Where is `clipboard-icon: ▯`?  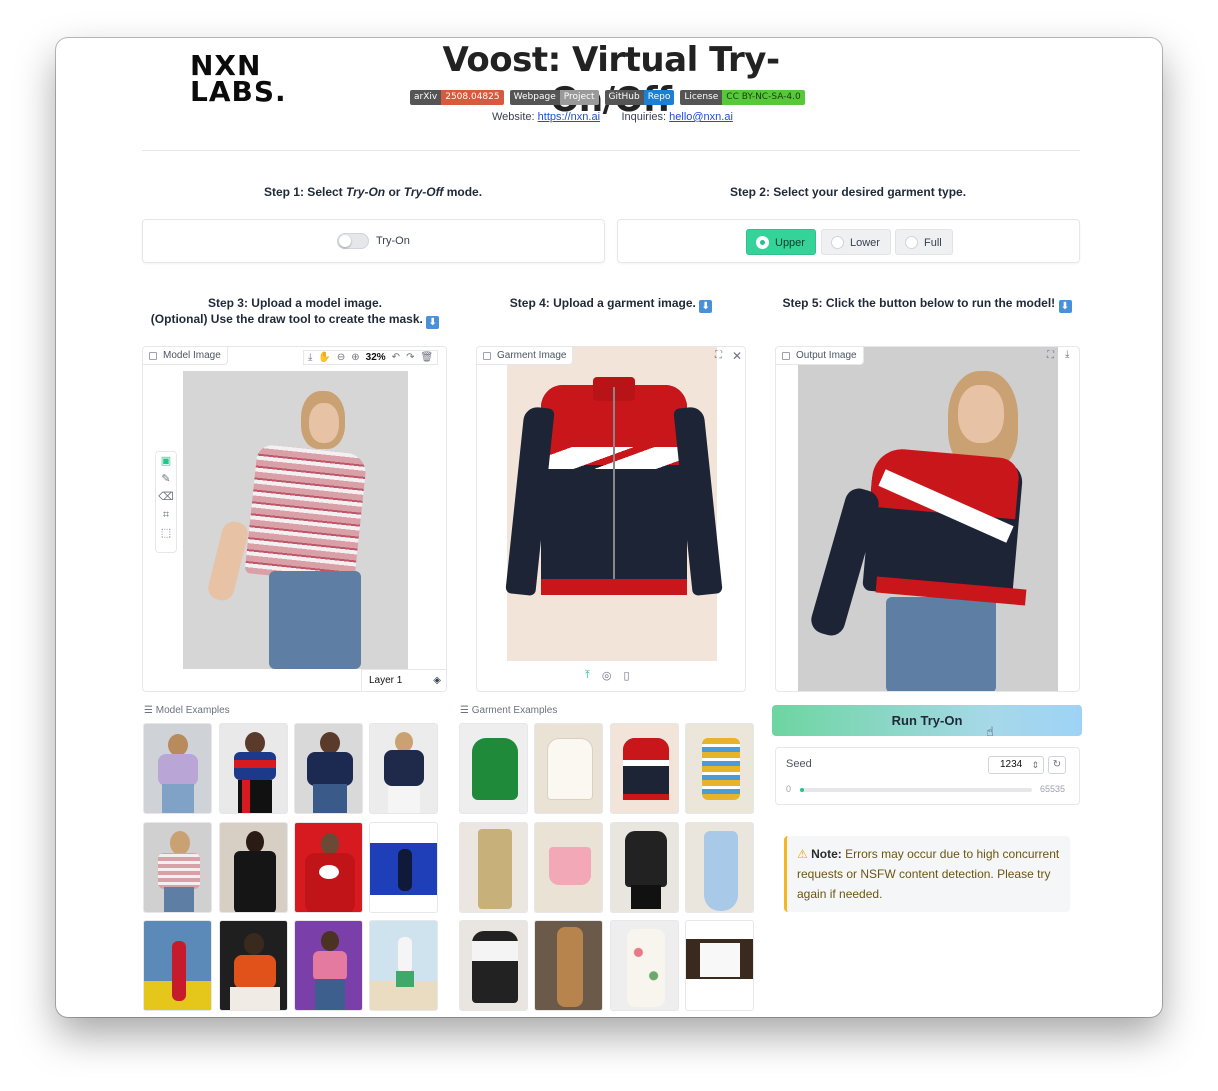
clipboard-icon: ▯ is located at coordinates (626, 675).